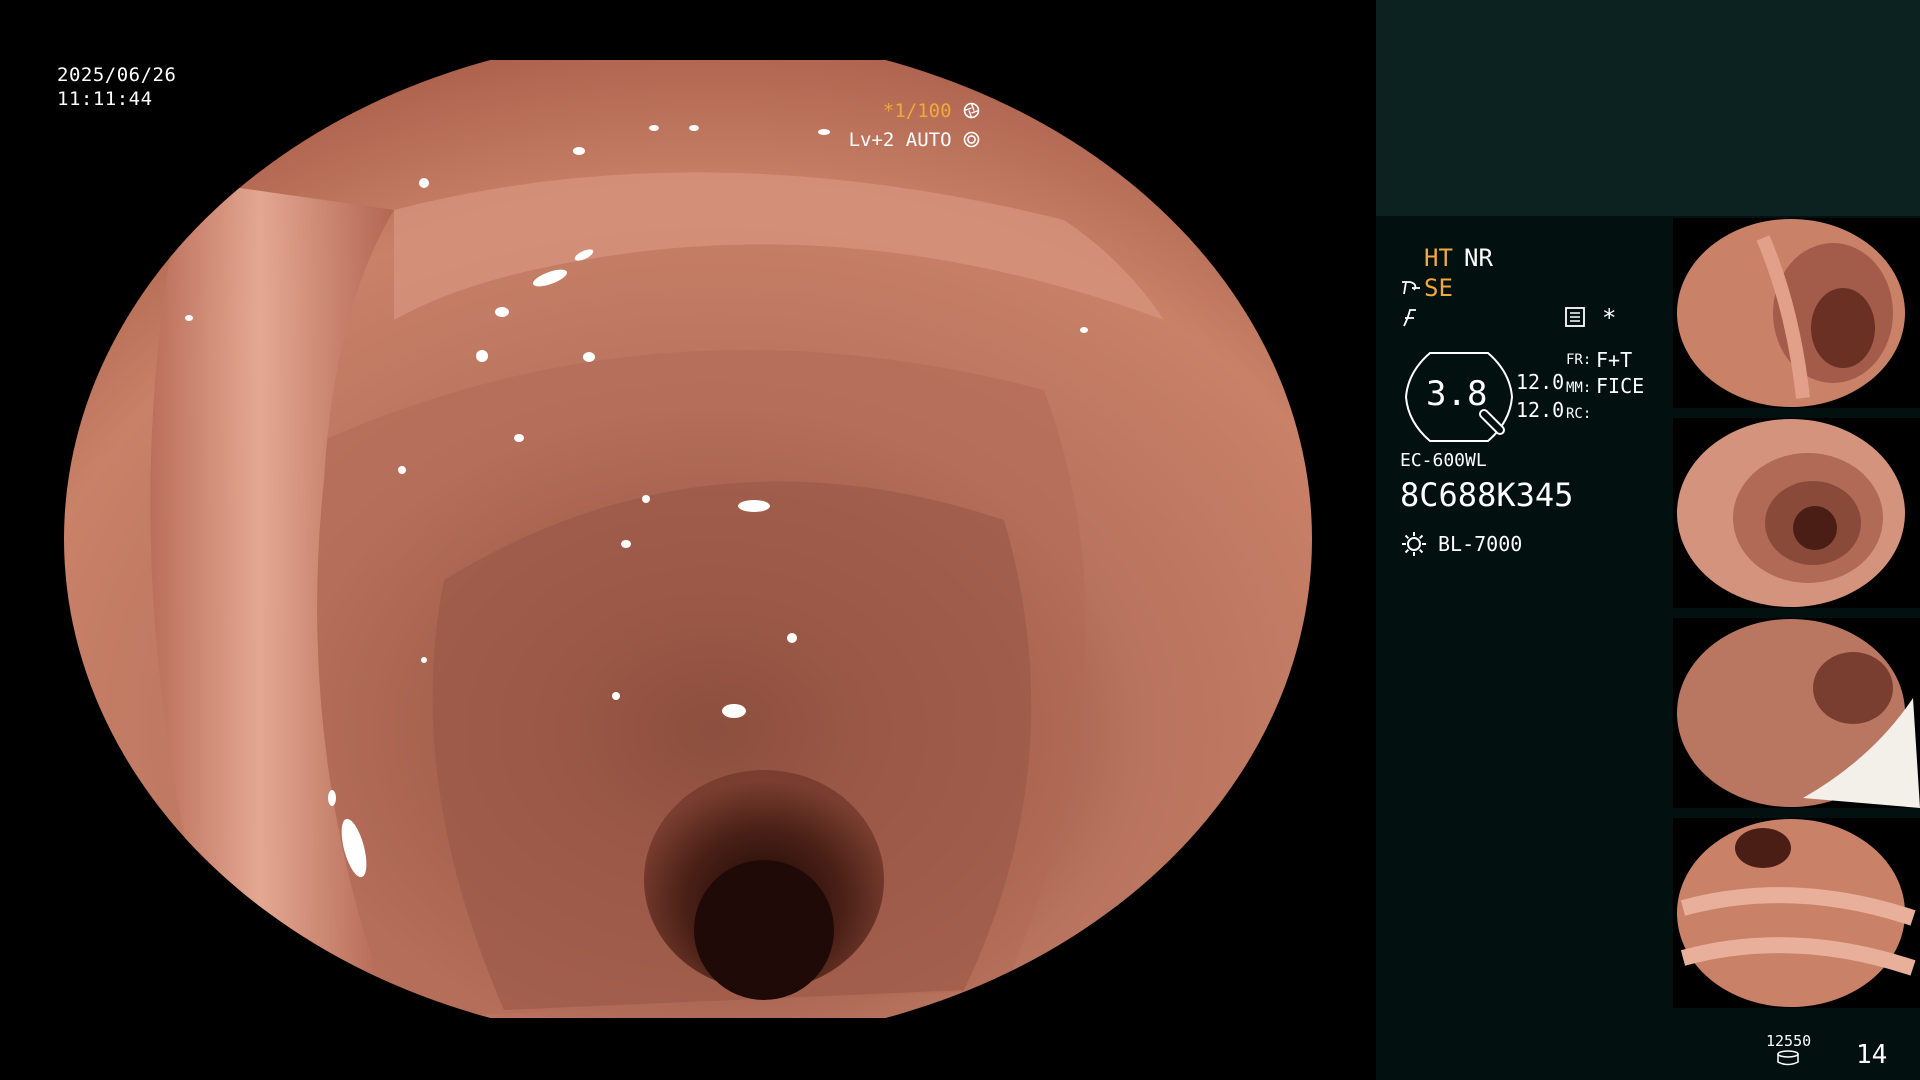  What do you see at coordinates (1438, 258) in the screenshot?
I see `ht-indicator: HT` at bounding box center [1438, 258].